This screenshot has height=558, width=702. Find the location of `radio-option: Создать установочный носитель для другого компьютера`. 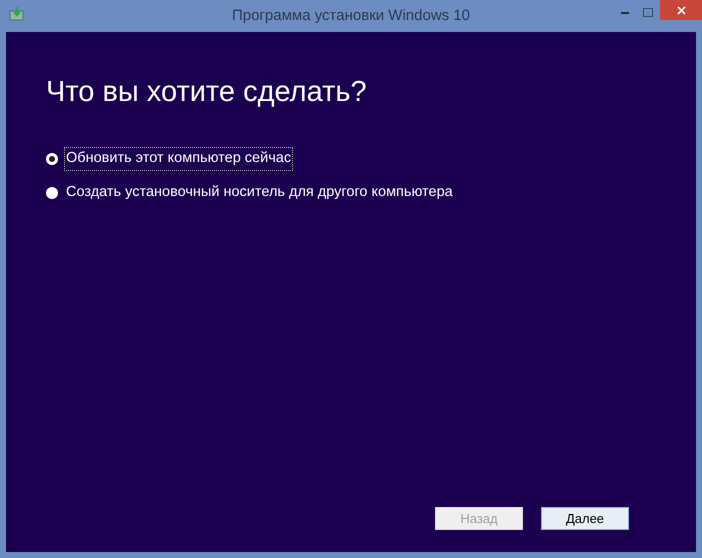

radio-option: Создать установочный носитель для другого компьютера is located at coordinates (351, 193).